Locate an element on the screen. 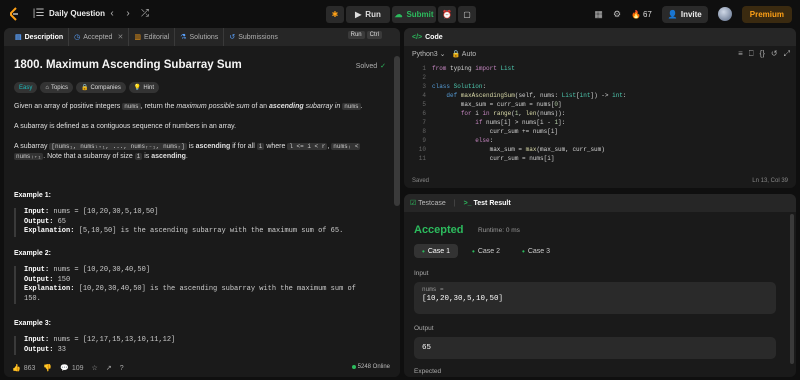  line-number: 10 is located at coordinates (422, 149).